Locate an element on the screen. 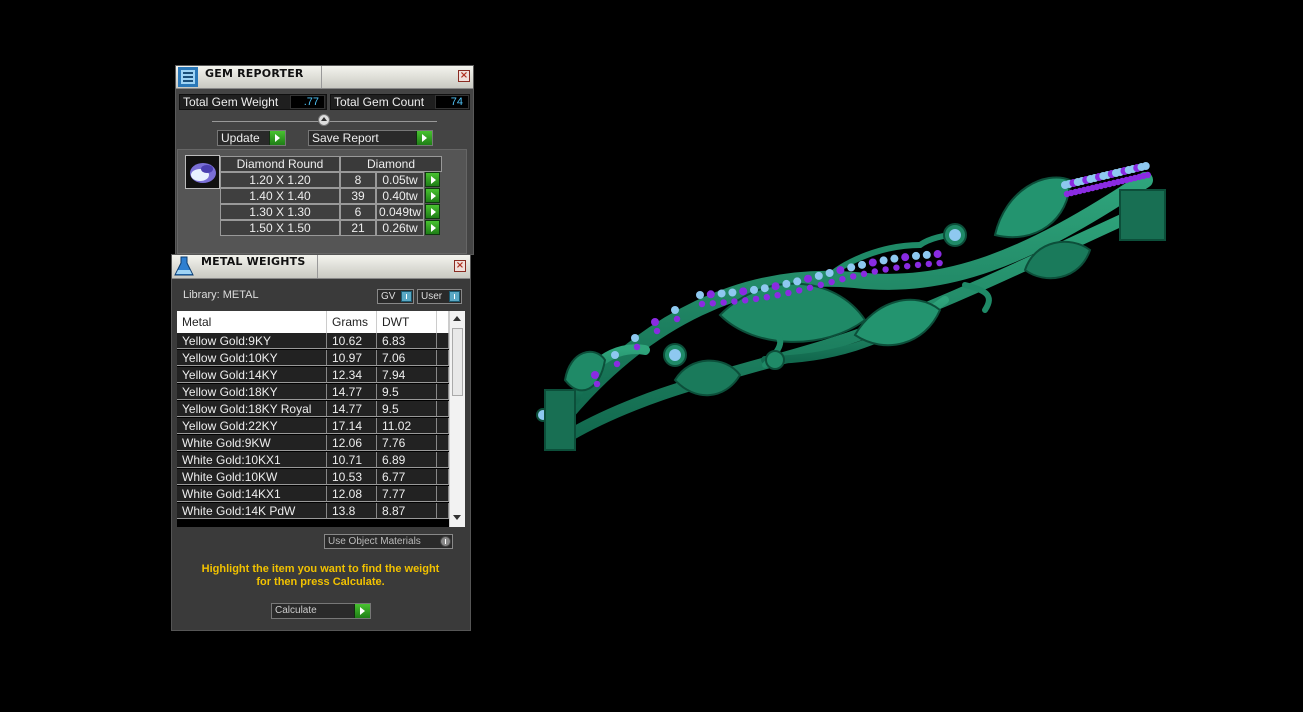  scroll-up-arrow-icon is located at coordinates (457, 318).